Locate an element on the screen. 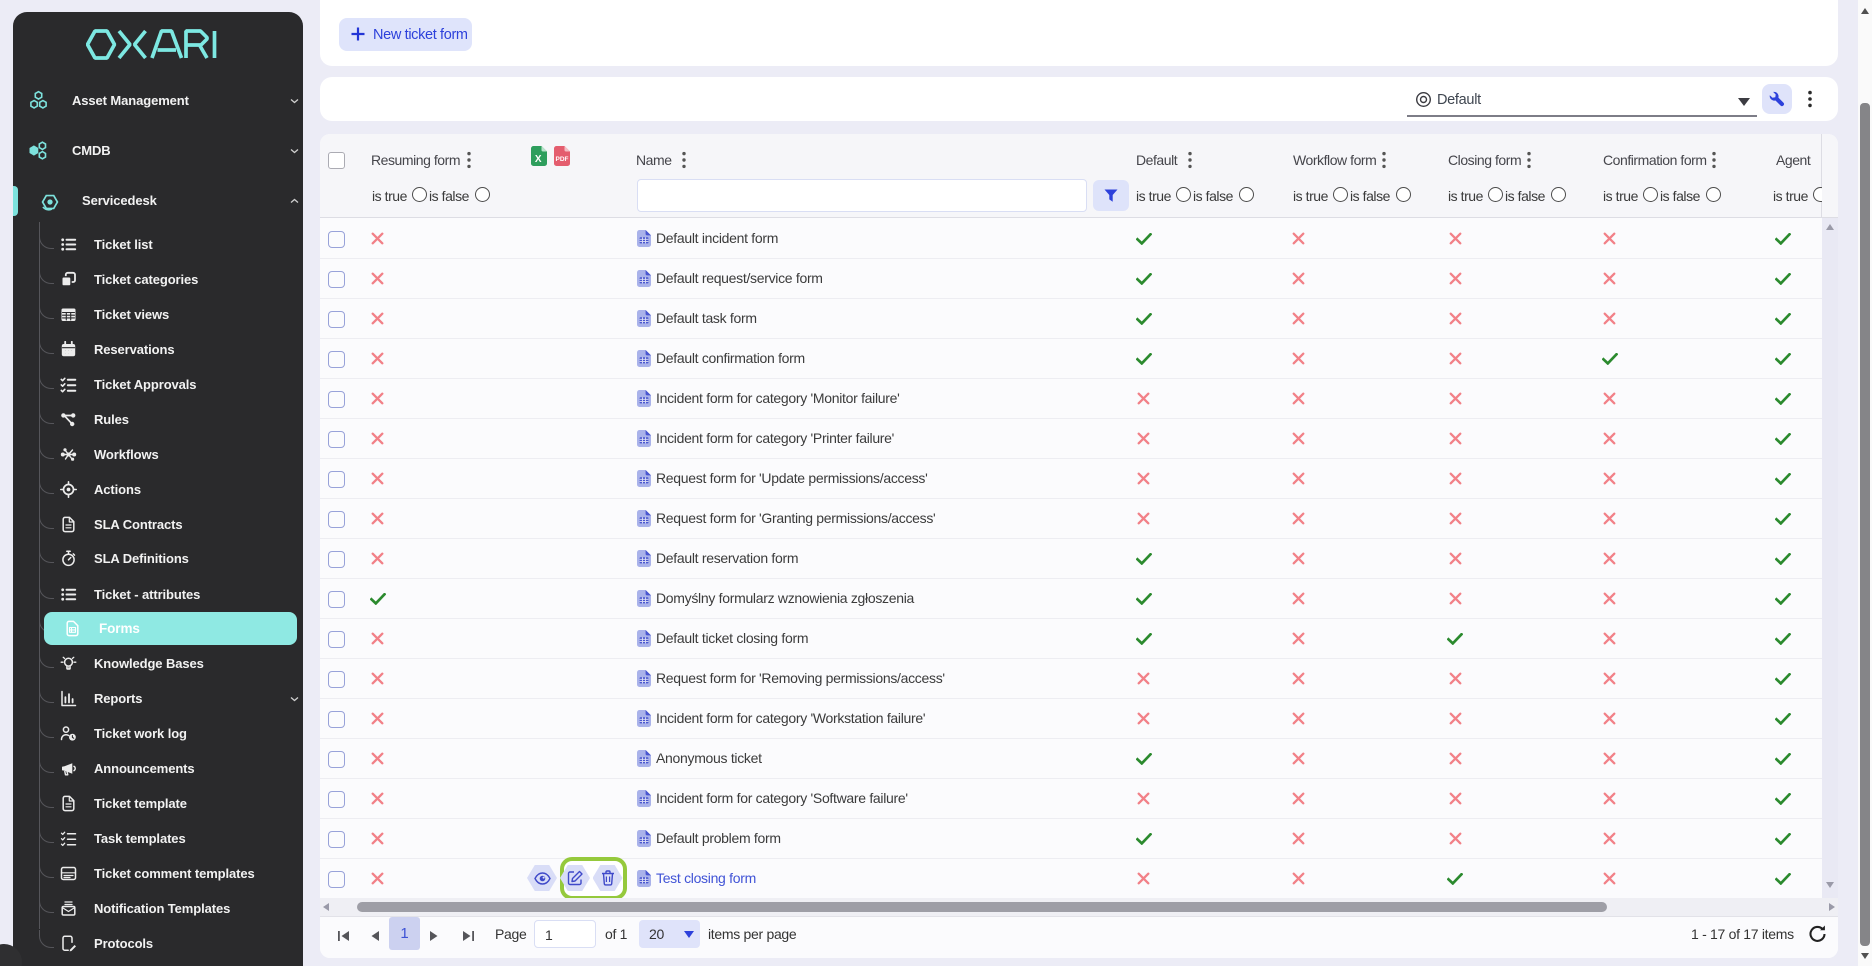 The image size is (1872, 966). svg-text: X is located at coordinates (538, 159).